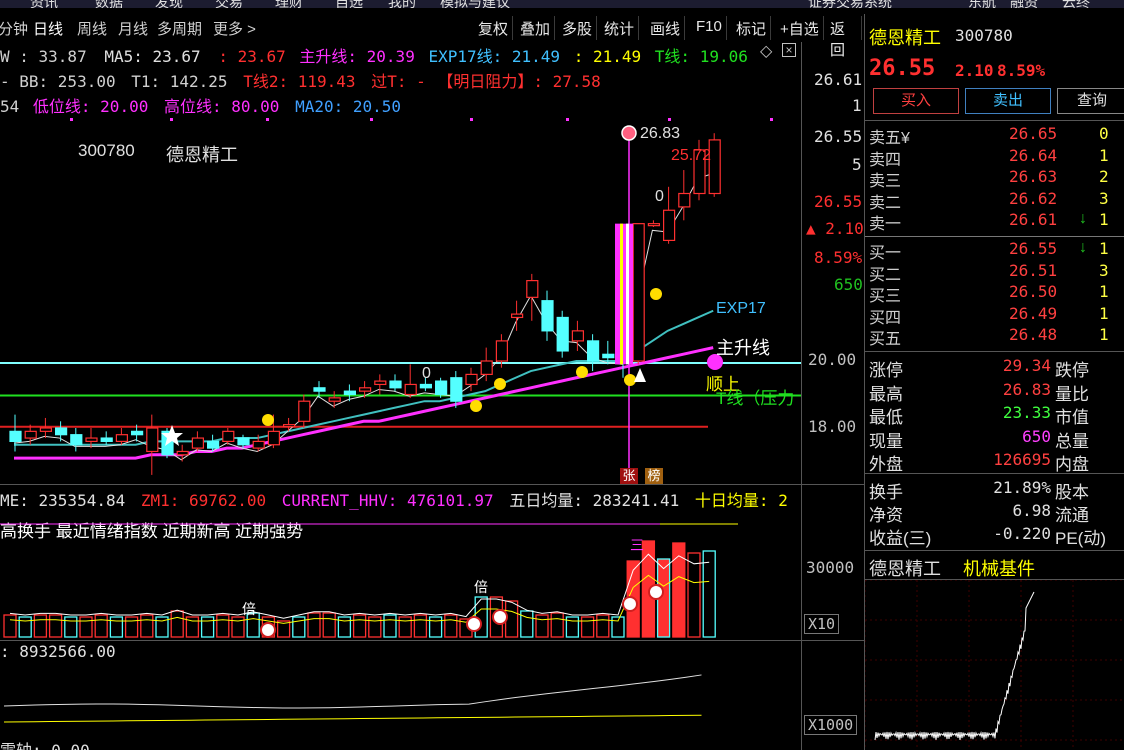 This screenshot has height=750, width=1124. What do you see at coordinates (398, 81) in the screenshot?
I see `indicator-guot: 过T: -` at bounding box center [398, 81].